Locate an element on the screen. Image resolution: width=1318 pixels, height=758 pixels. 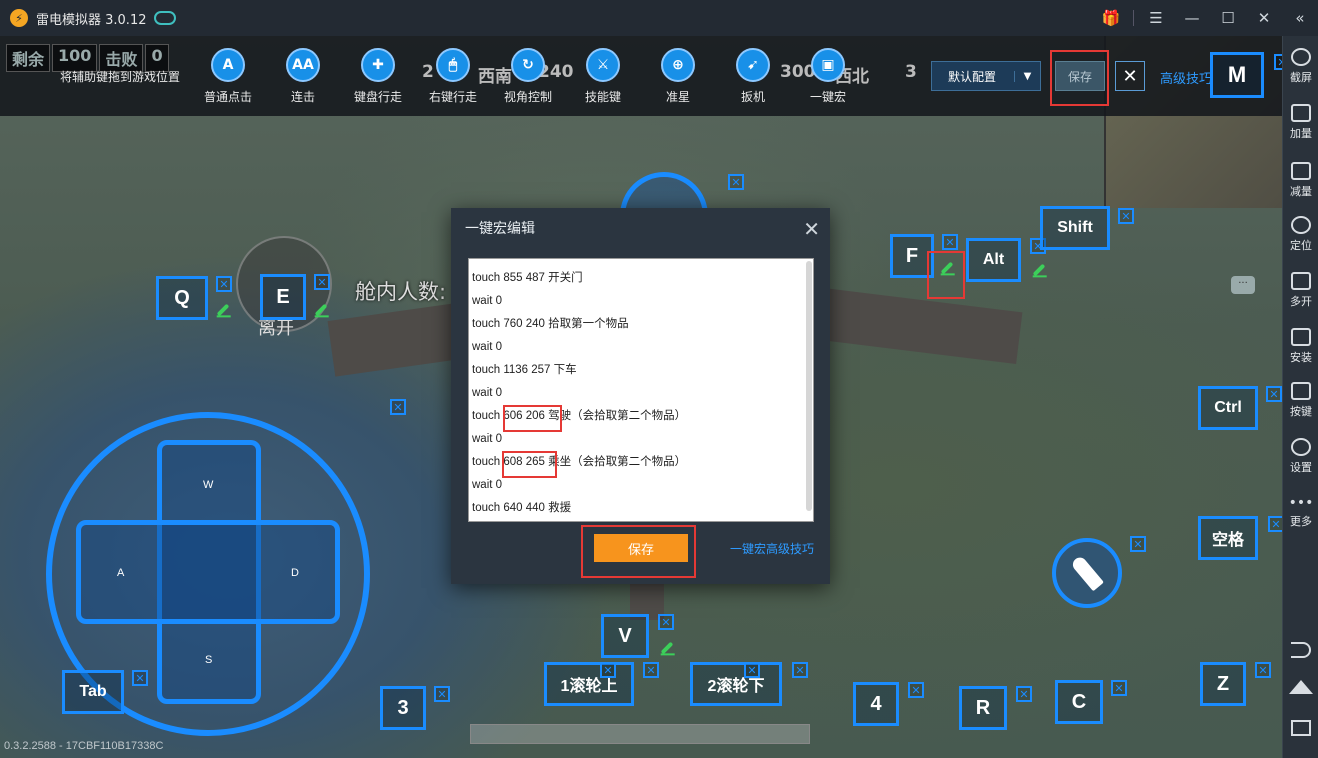
tool-keyboard-walk: ✚ 键盘行走 is located at coordinates (378, 76).